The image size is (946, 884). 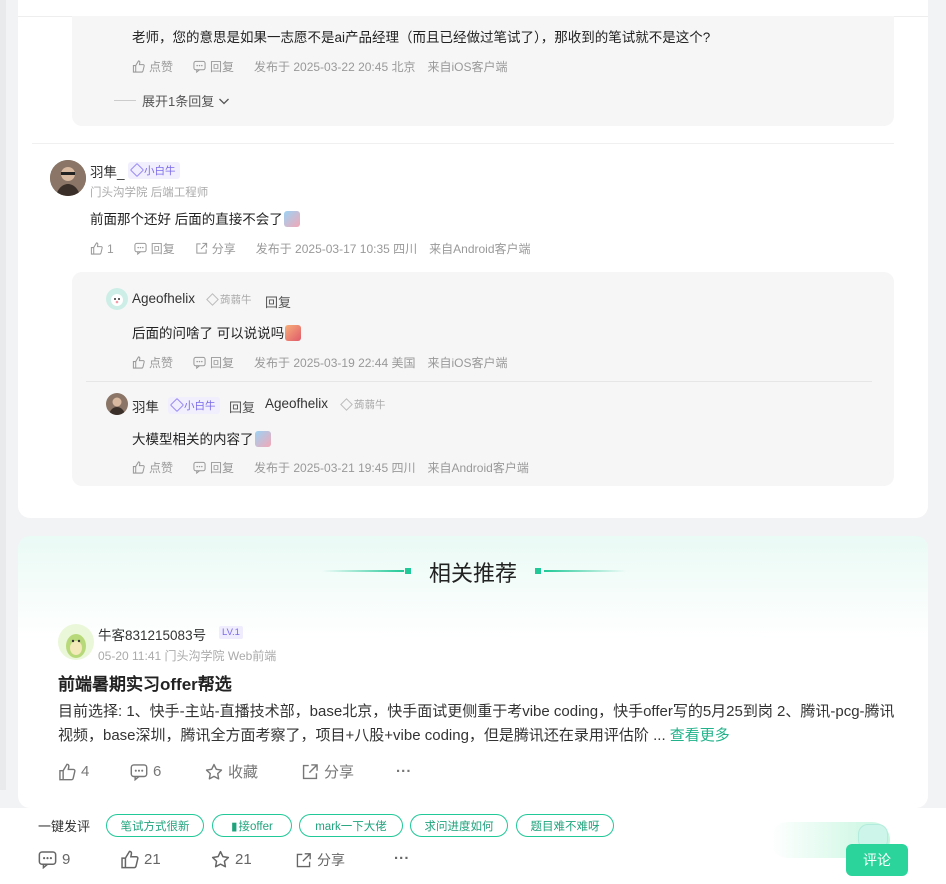 I want to click on expand-replies-button: 展开1条回复, so click(x=172, y=100).